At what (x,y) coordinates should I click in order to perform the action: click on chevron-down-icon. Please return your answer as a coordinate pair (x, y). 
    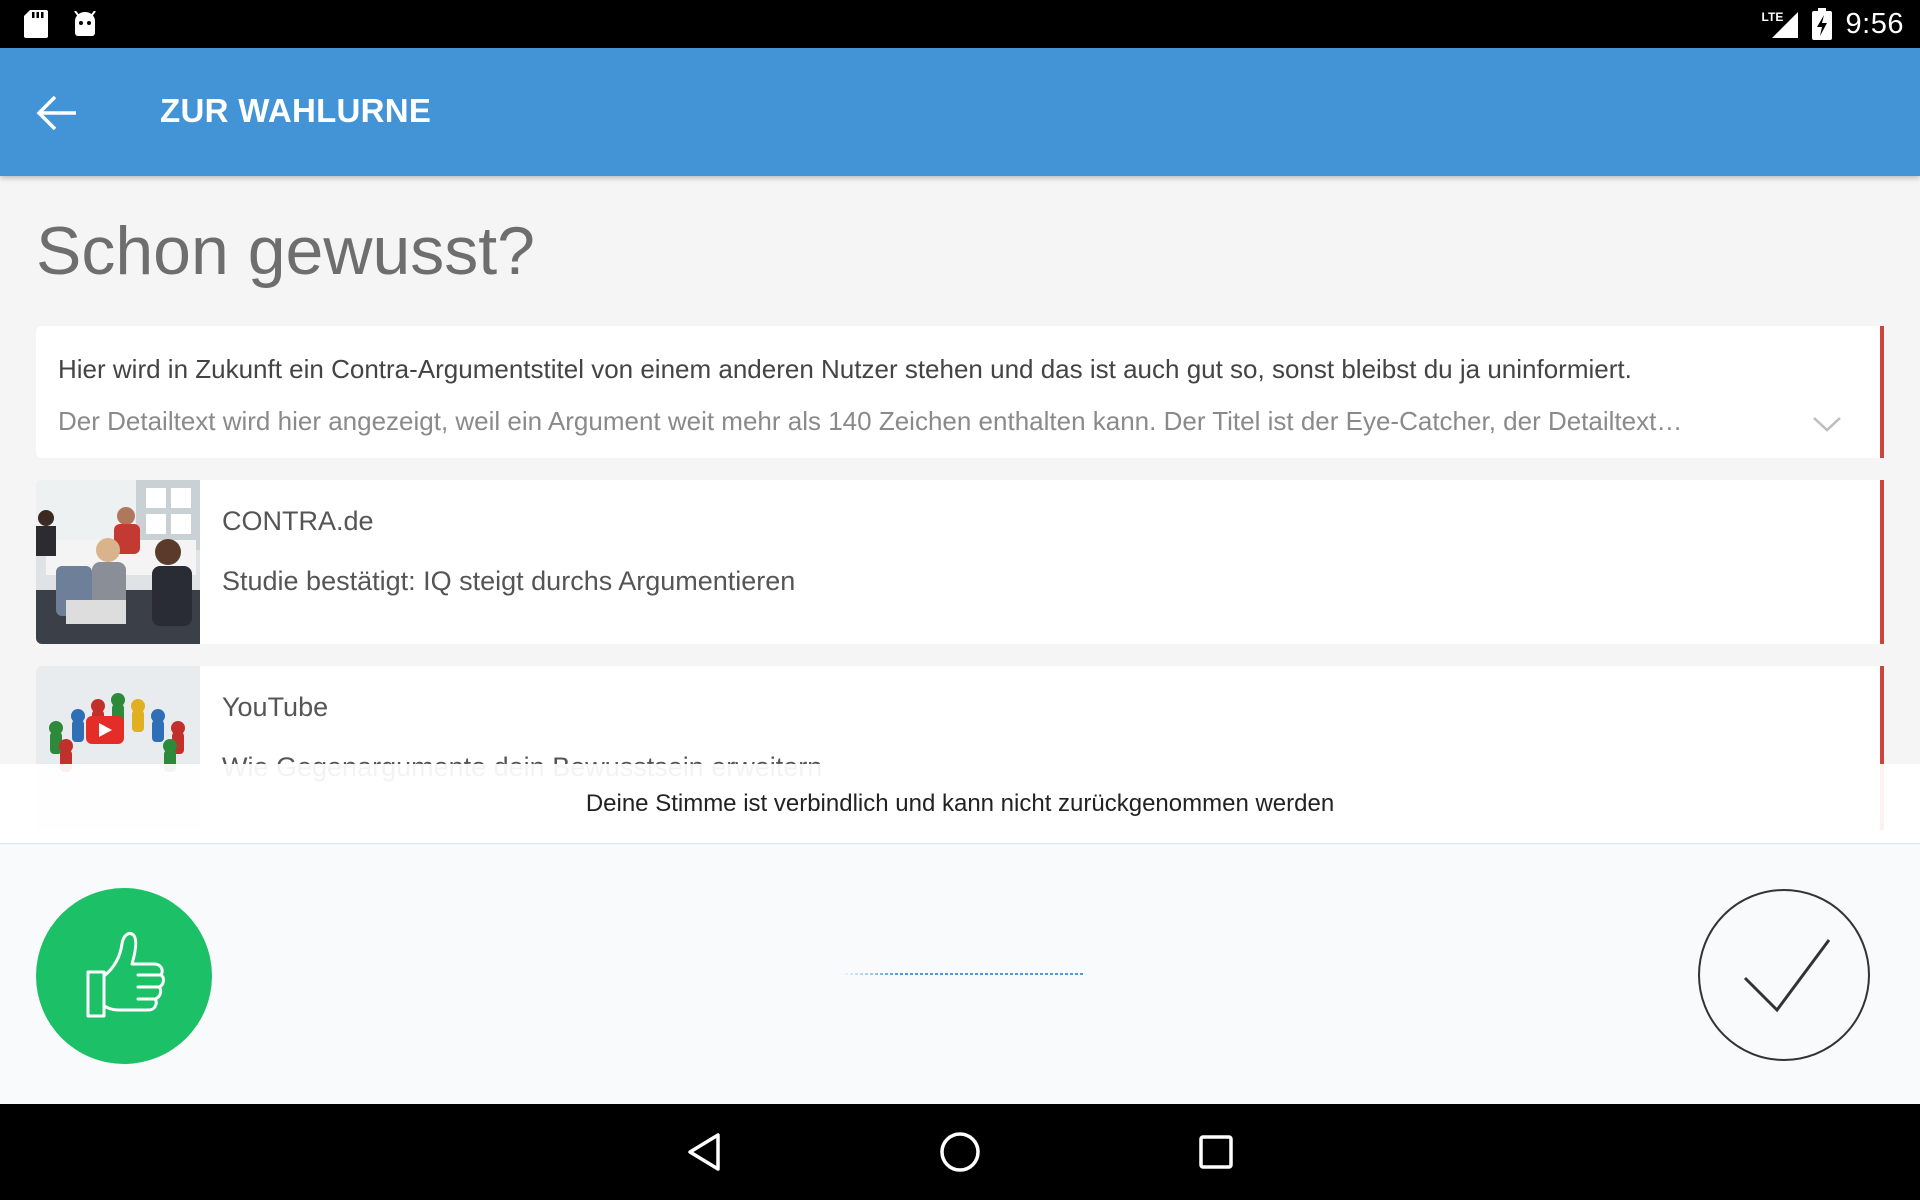
    Looking at the image, I should click on (1827, 424).